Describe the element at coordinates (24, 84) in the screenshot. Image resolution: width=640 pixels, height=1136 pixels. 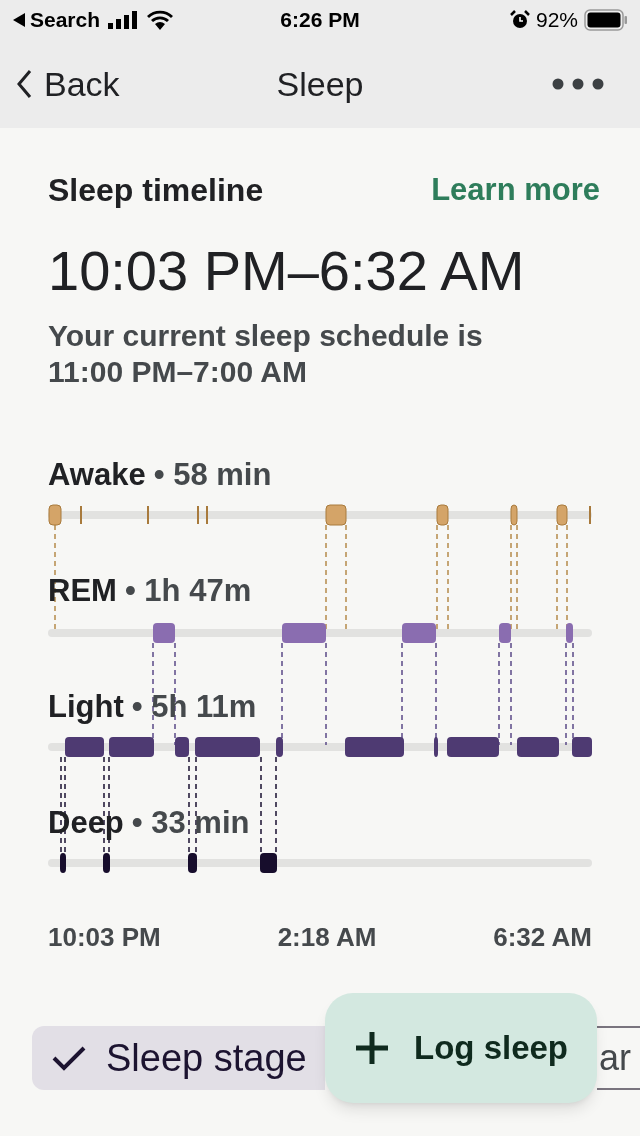
I see `chevron-left-icon` at that location.